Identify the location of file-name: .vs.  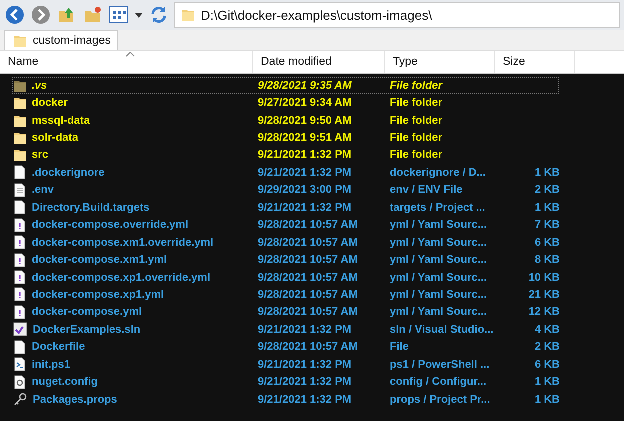
(39, 86).